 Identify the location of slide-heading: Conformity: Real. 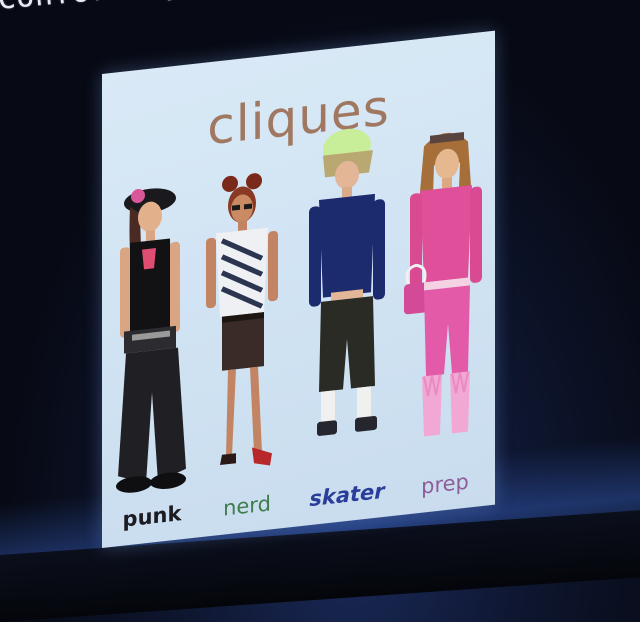
(156, 8).